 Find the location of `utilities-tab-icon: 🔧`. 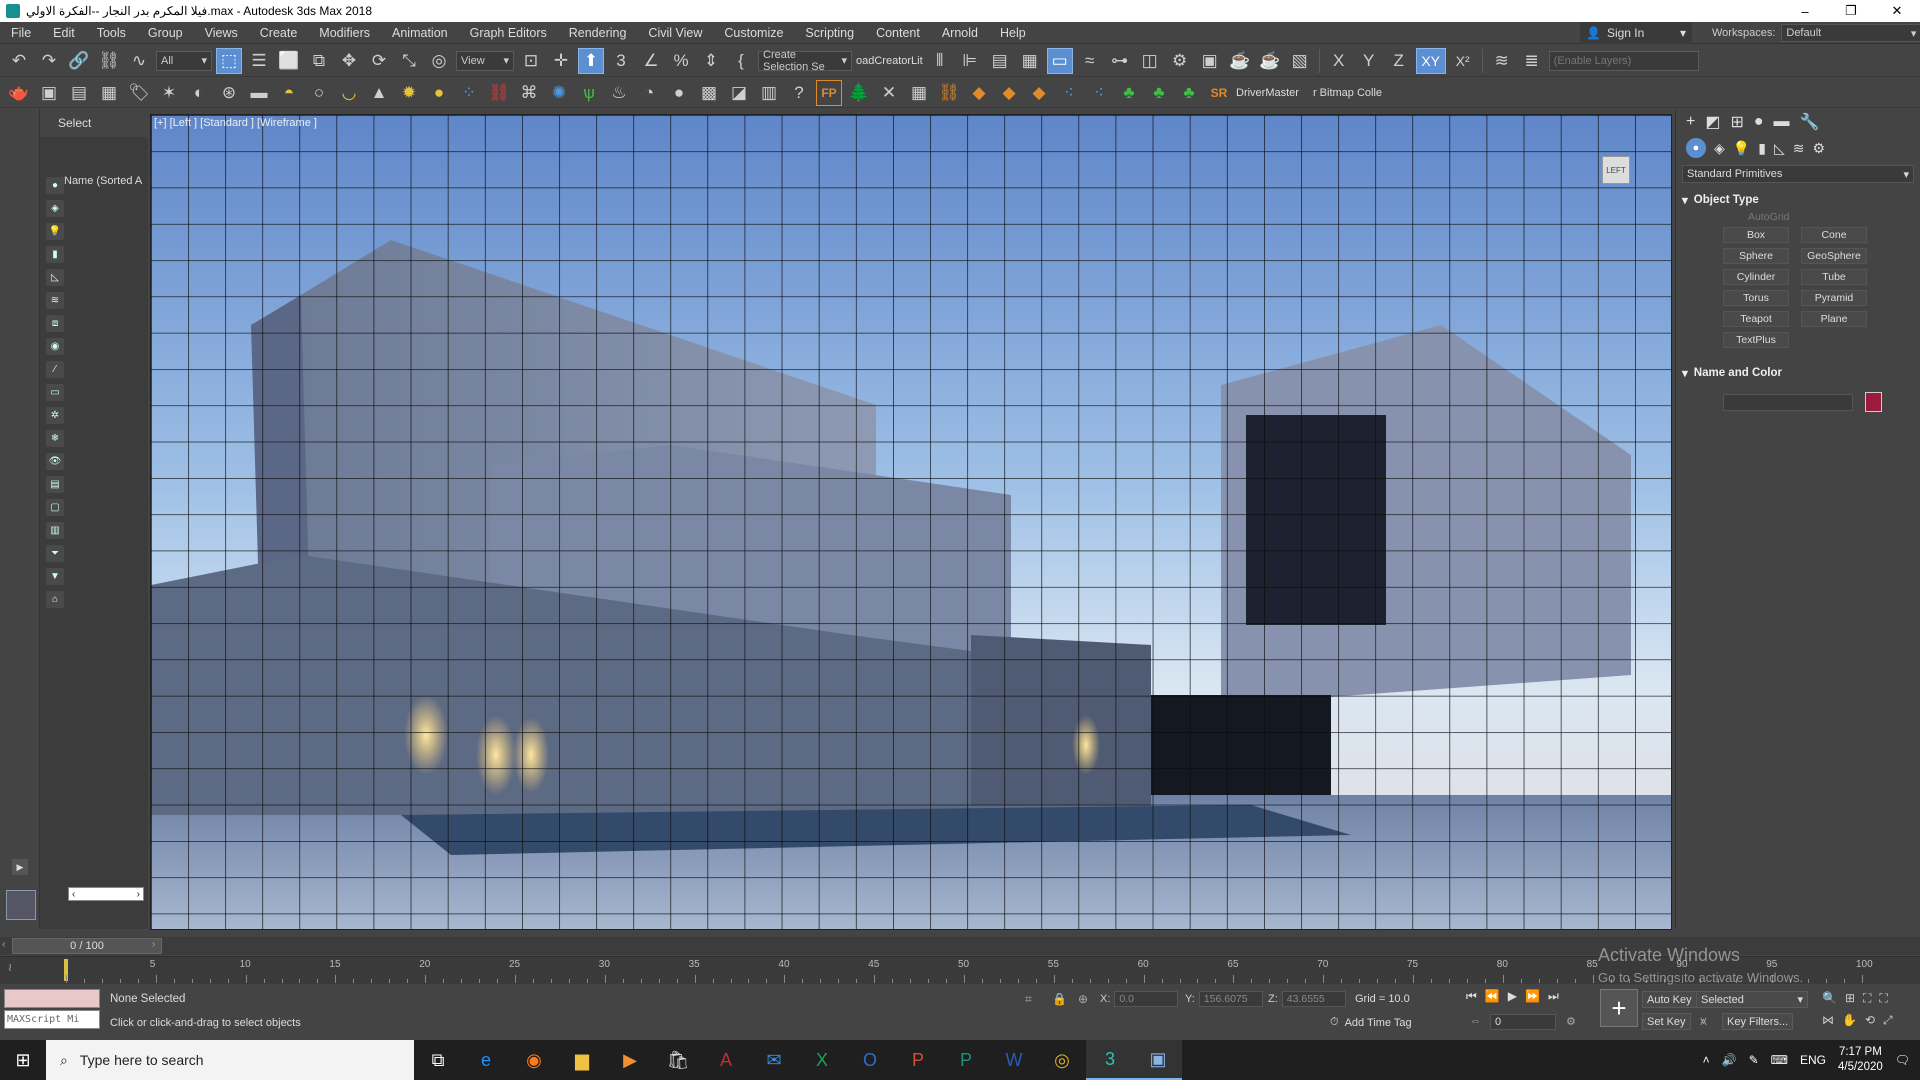

utilities-tab-icon: 🔧 is located at coordinates (1810, 122).